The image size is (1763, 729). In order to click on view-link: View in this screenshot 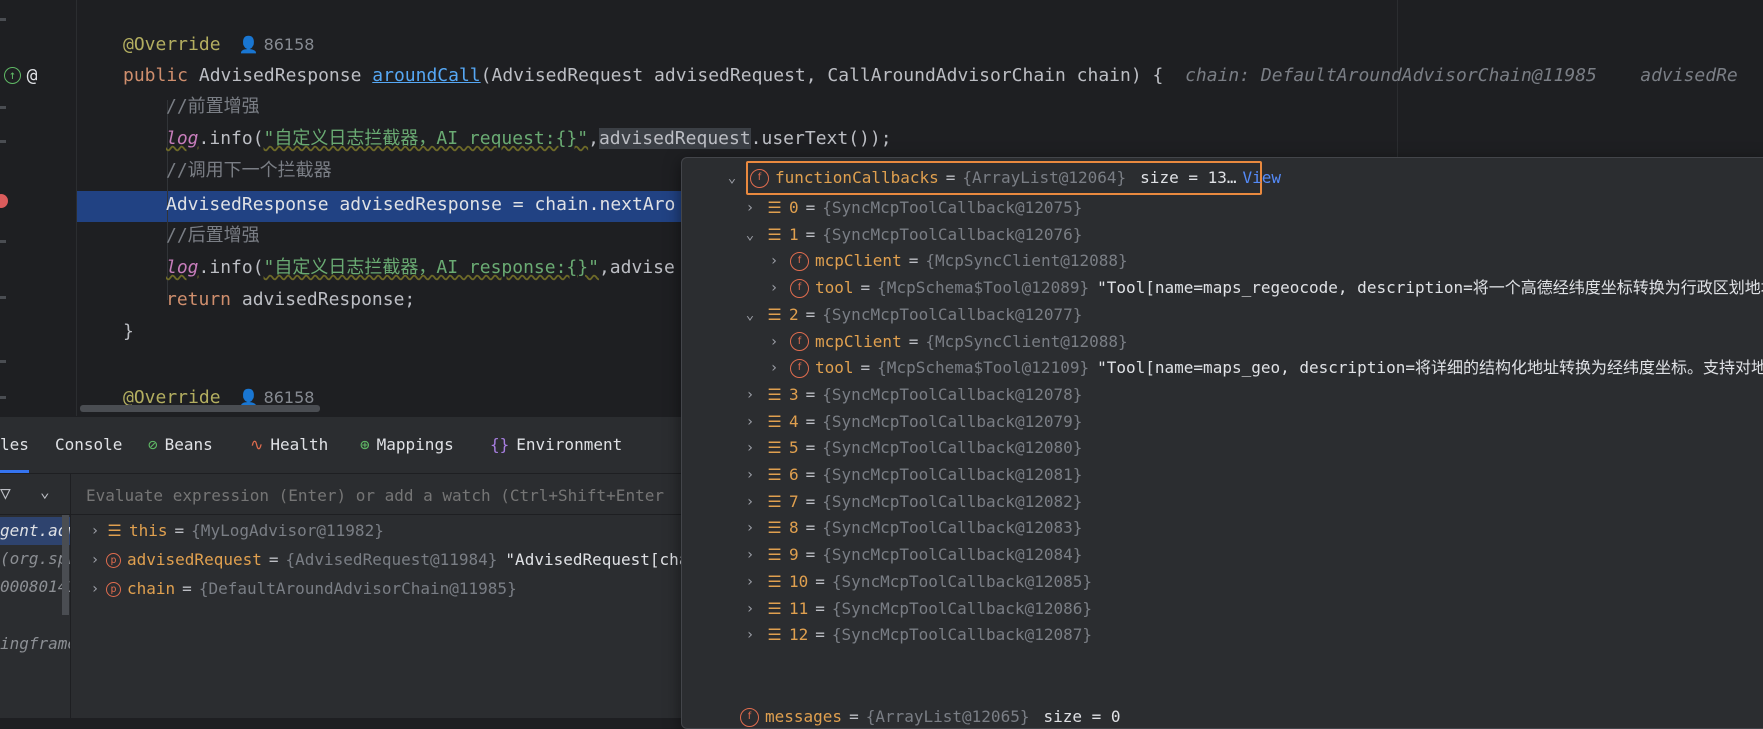, I will do `click(1262, 178)`.